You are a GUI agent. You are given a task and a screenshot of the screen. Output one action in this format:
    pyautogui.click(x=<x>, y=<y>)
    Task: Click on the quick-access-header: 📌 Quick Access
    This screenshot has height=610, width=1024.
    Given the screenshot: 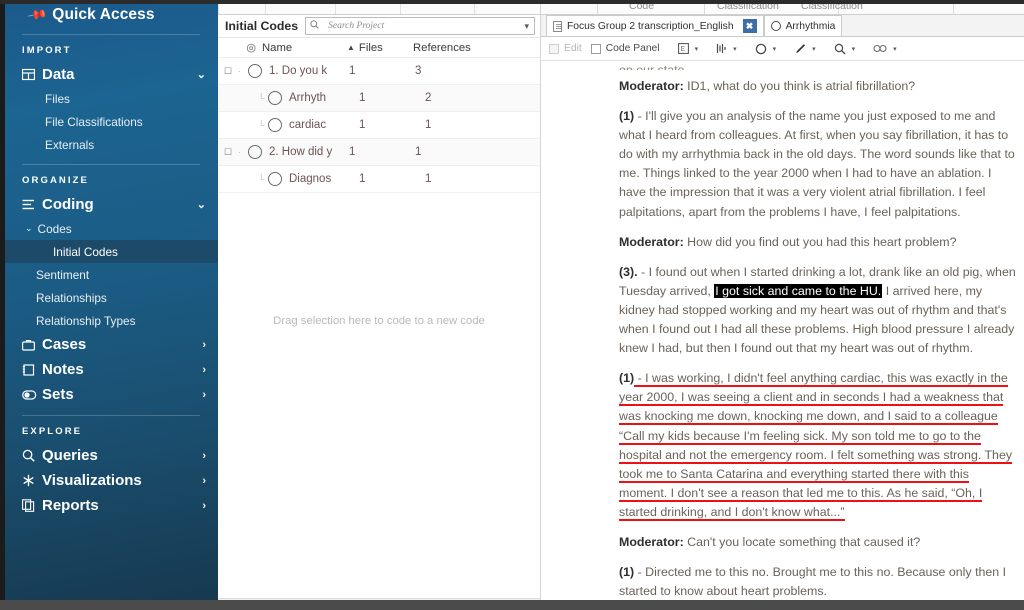 What is the action you would take?
    pyautogui.click(x=111, y=17)
    